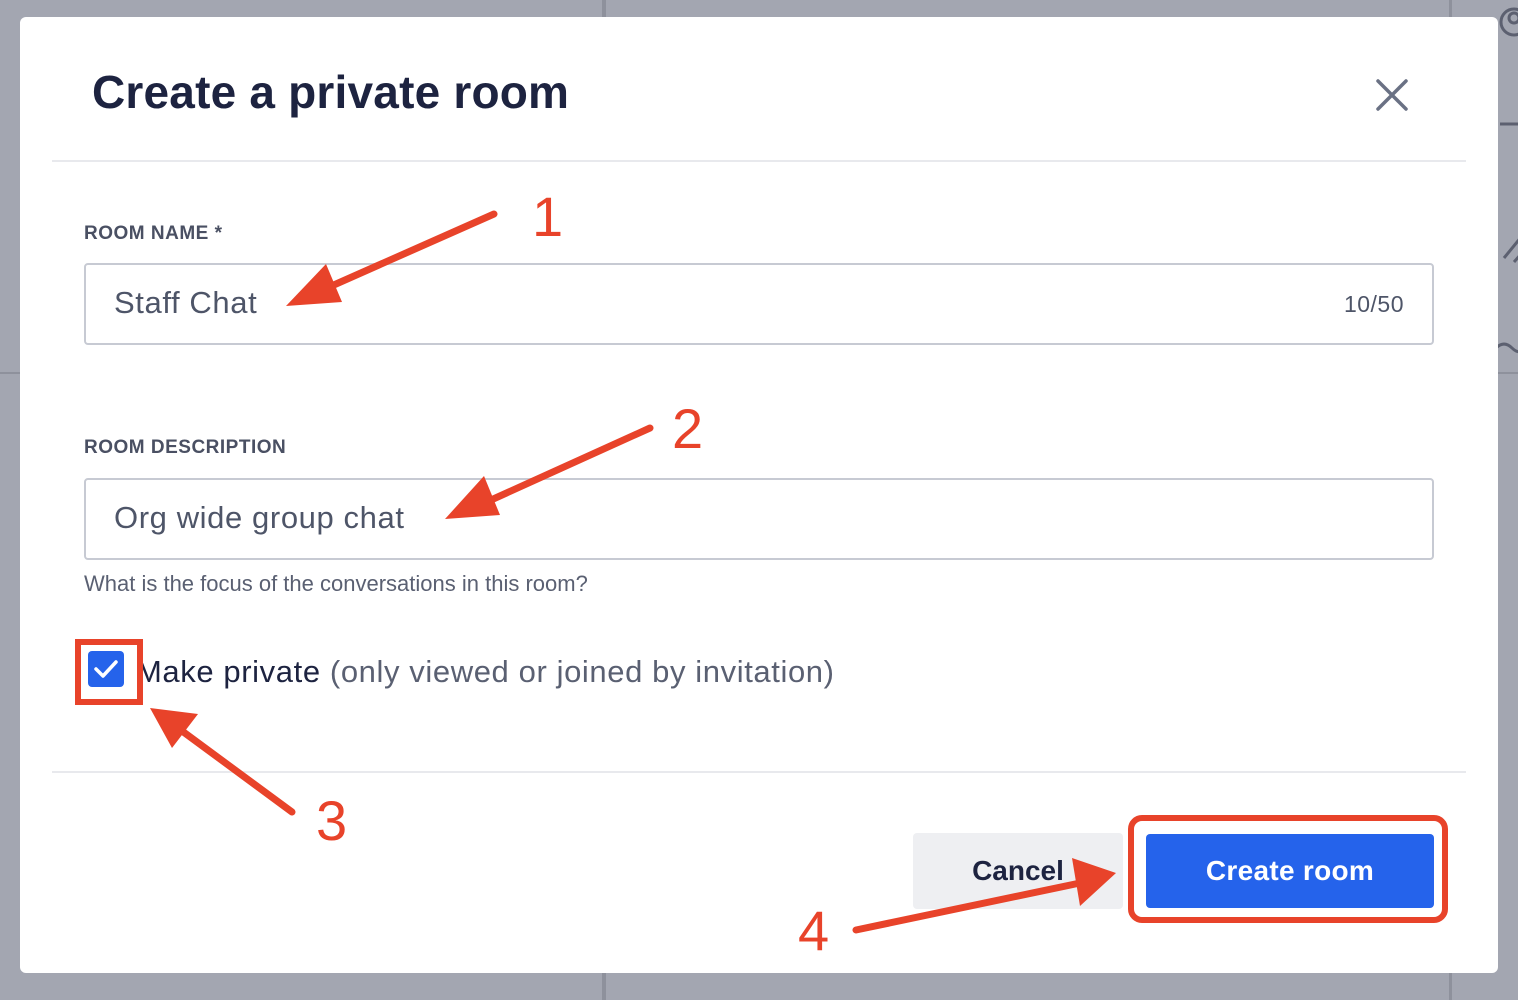  Describe the element at coordinates (759, 161) in the screenshot. I see `header-divider` at that location.